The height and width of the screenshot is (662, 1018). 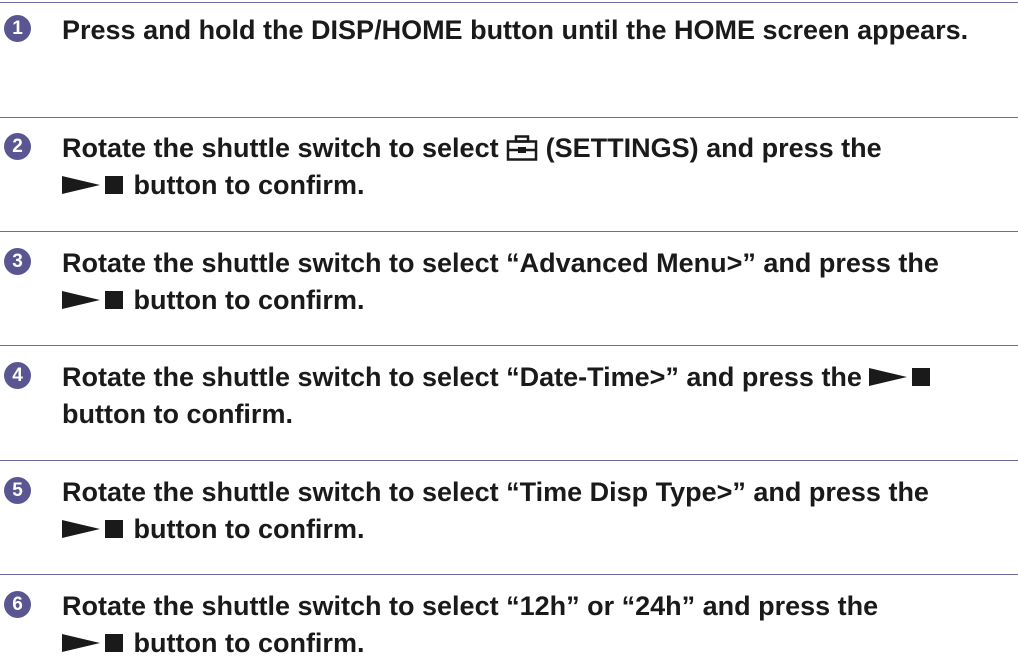 I want to click on divider-top, so click(x=509, y=2).